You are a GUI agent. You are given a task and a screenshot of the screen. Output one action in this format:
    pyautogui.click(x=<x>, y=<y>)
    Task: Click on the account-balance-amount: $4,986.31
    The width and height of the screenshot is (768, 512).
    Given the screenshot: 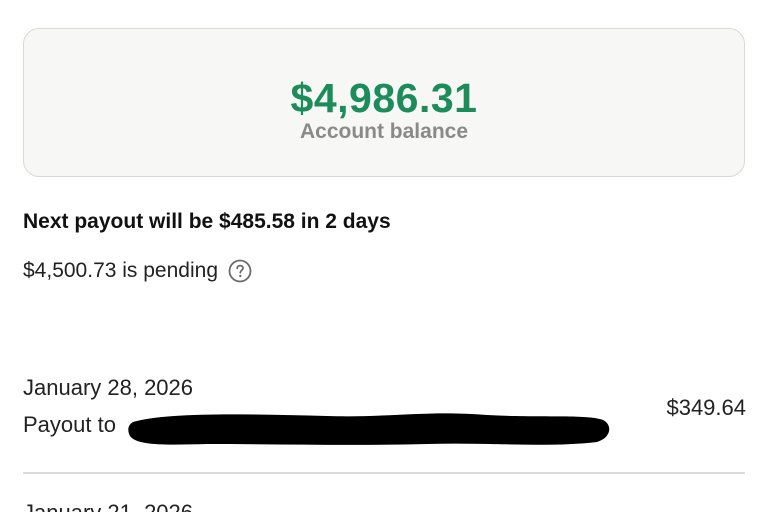 What is the action you would take?
    pyautogui.click(x=384, y=98)
    